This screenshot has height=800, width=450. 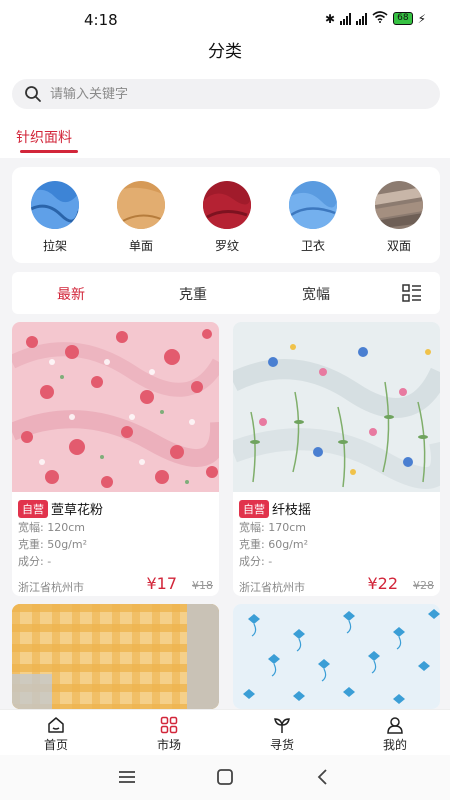 I want to click on product-width: 宽幅: 120cm, so click(x=51, y=527).